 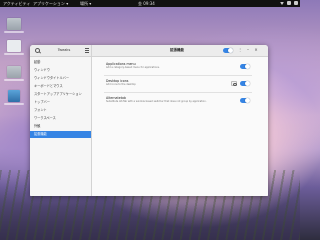 I want to click on sidebar-item-workspaces: ワークスペース, so click(x=60, y=118).